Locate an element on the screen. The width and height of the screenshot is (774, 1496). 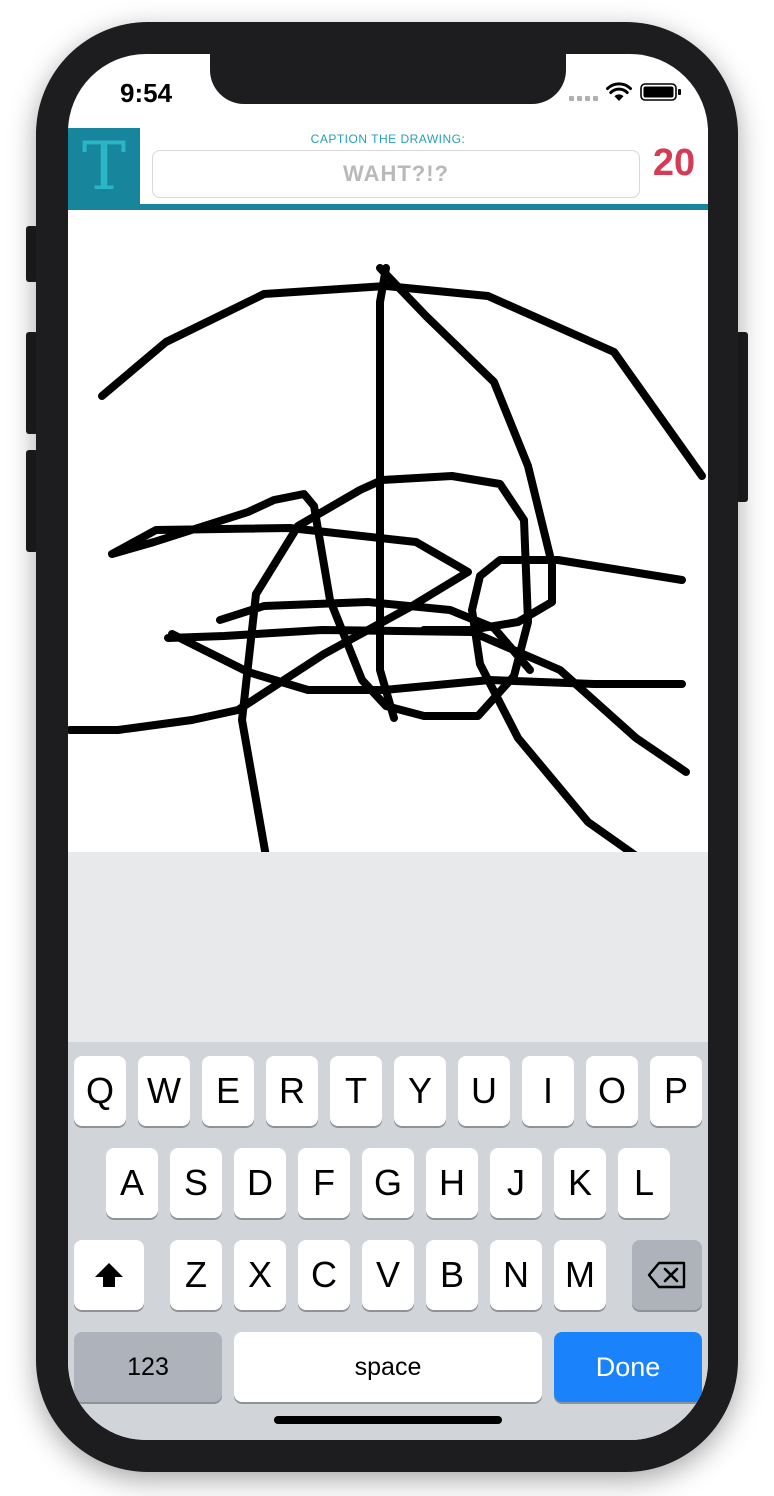
key-i: I is located at coordinates (548, 1091).